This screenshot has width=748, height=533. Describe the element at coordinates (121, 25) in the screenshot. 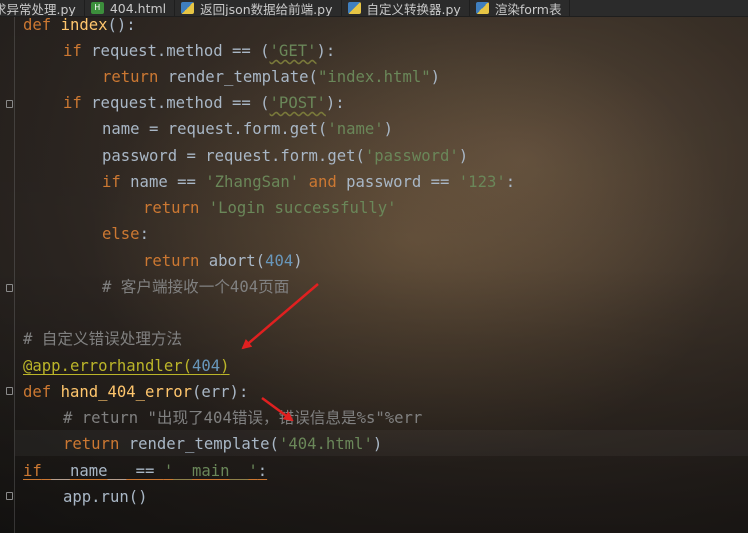

I see `code-text: ():` at that location.